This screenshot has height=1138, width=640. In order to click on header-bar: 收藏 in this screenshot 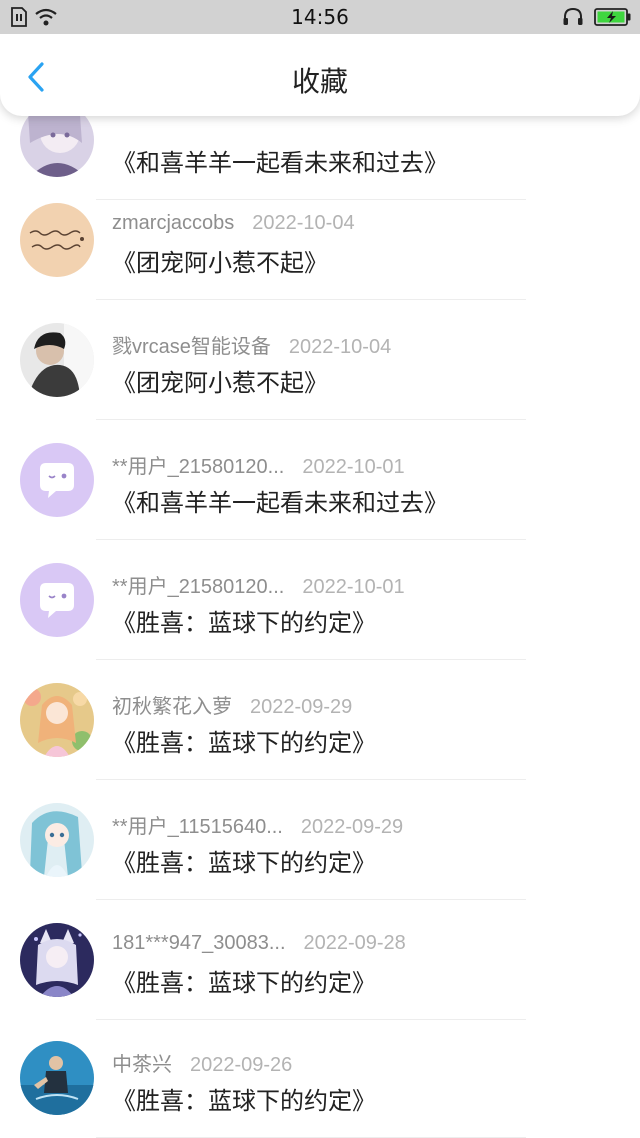, I will do `click(320, 75)`.